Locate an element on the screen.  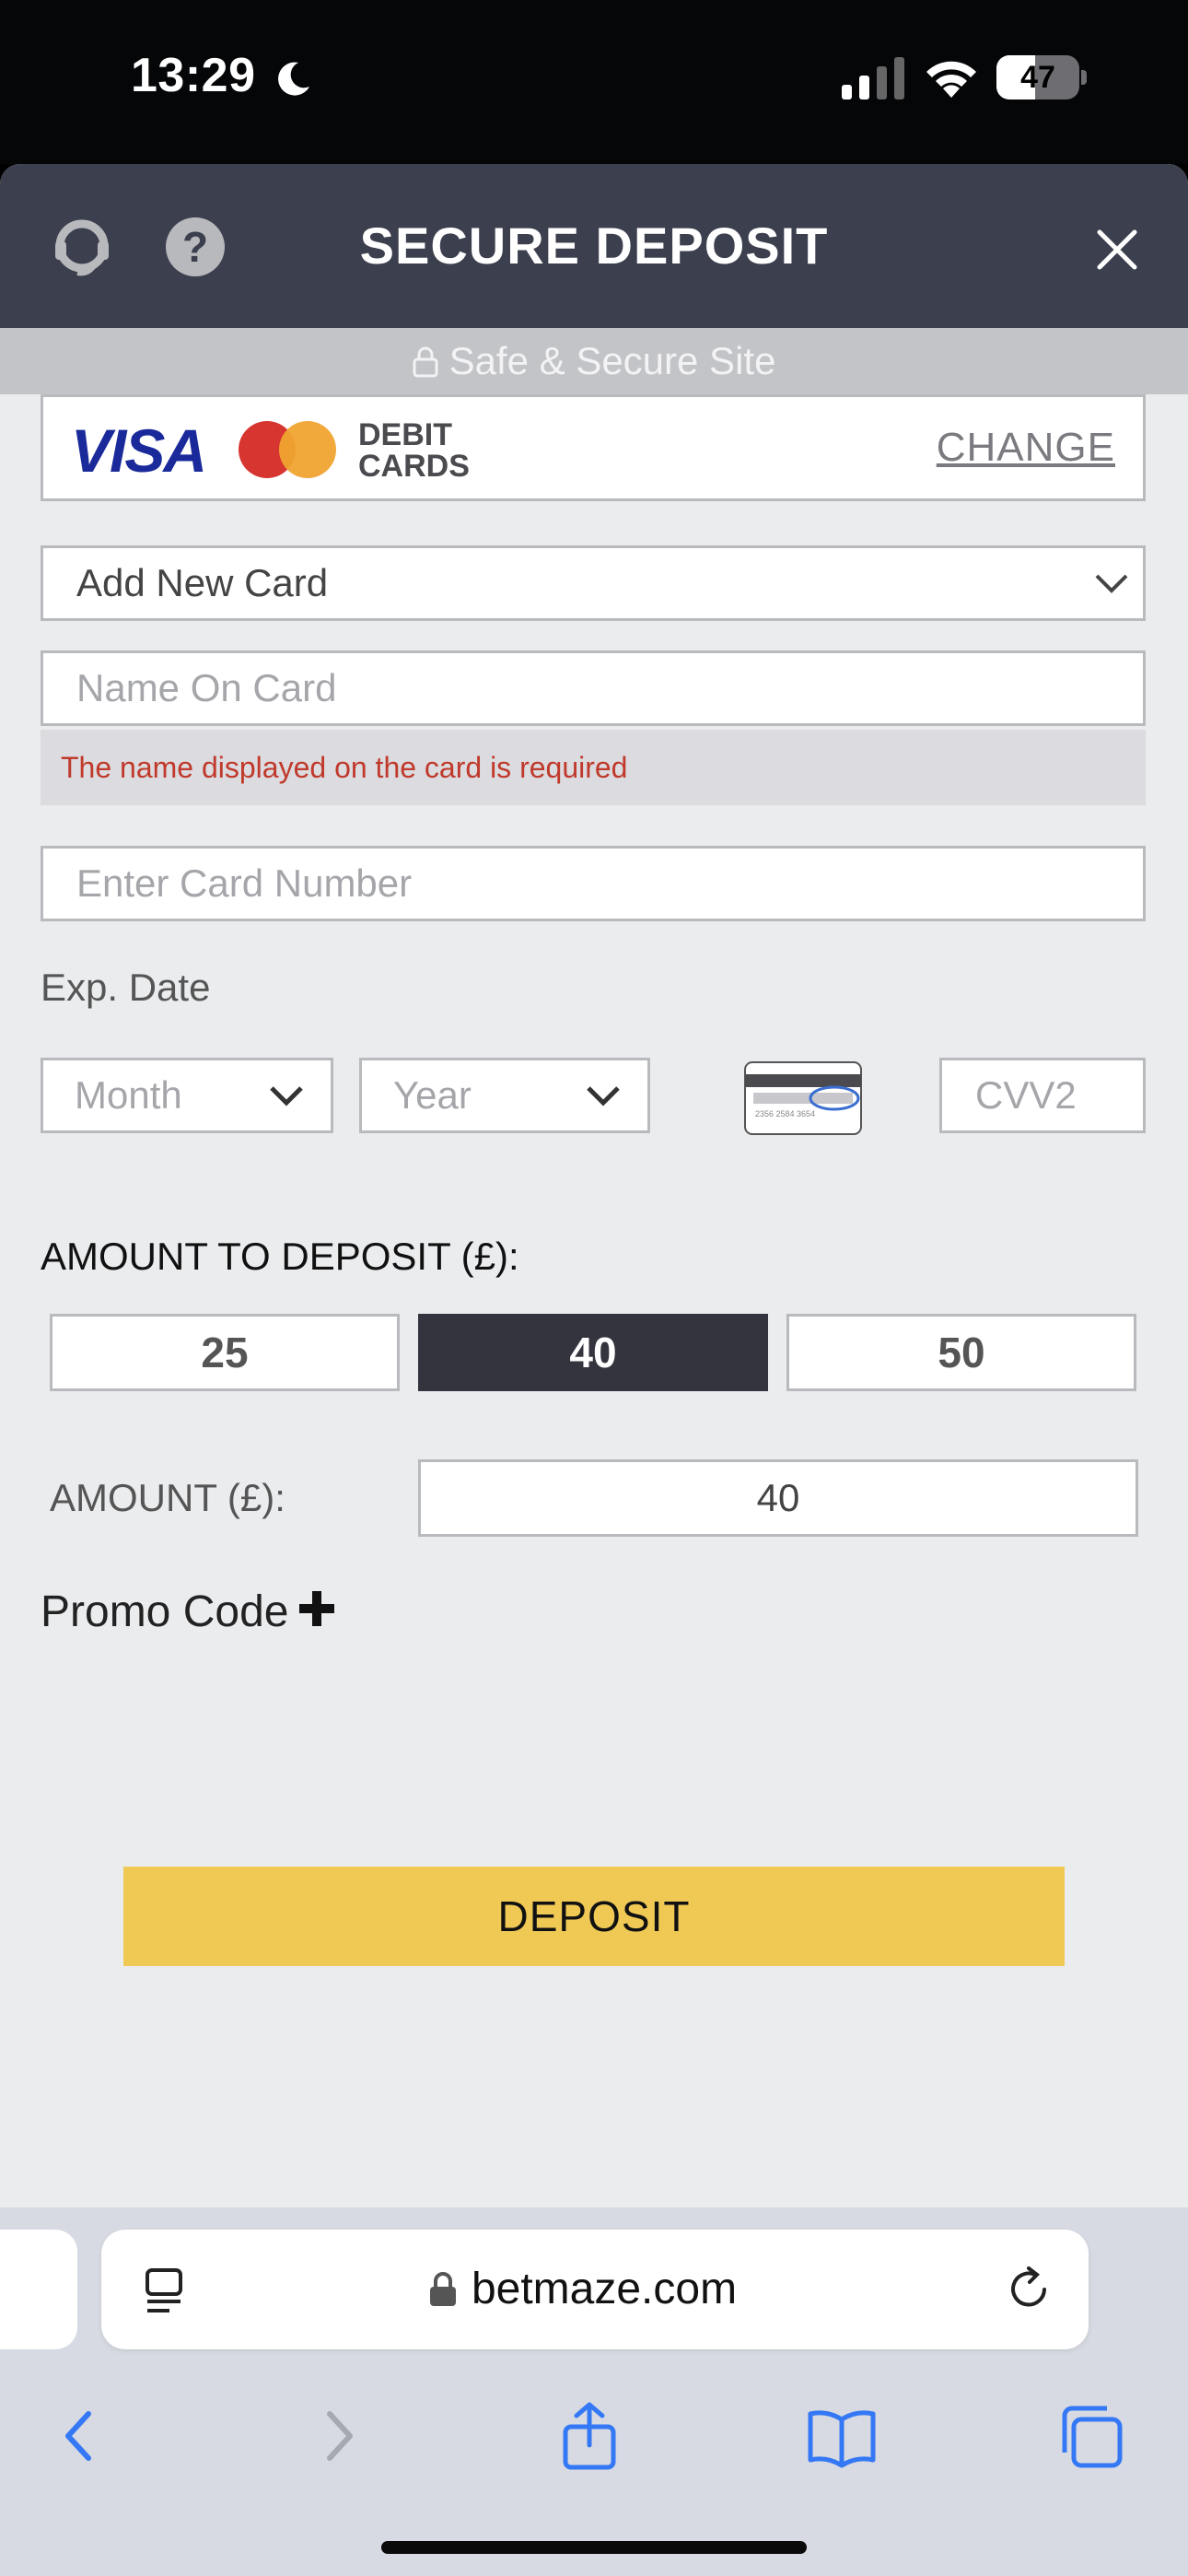
modal-header: SECURE DEPOSIT ? is located at coordinates (594, 246).